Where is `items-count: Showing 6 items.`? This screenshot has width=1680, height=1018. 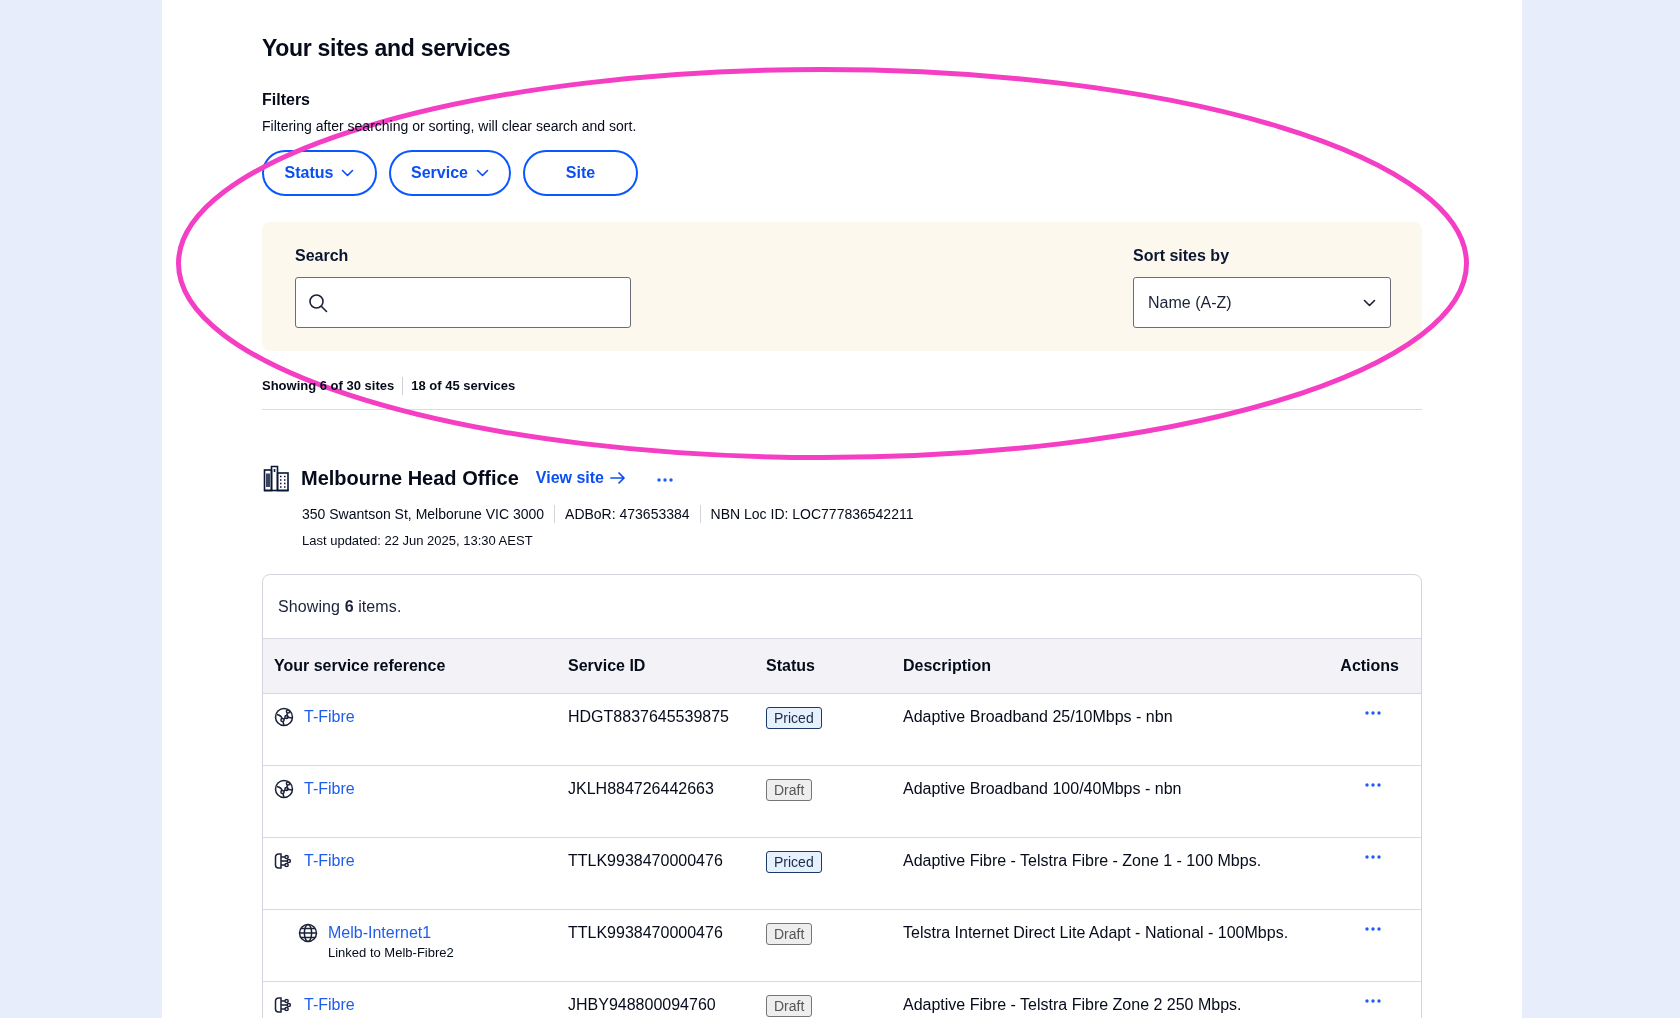
items-count: Showing 6 items. is located at coordinates (340, 606).